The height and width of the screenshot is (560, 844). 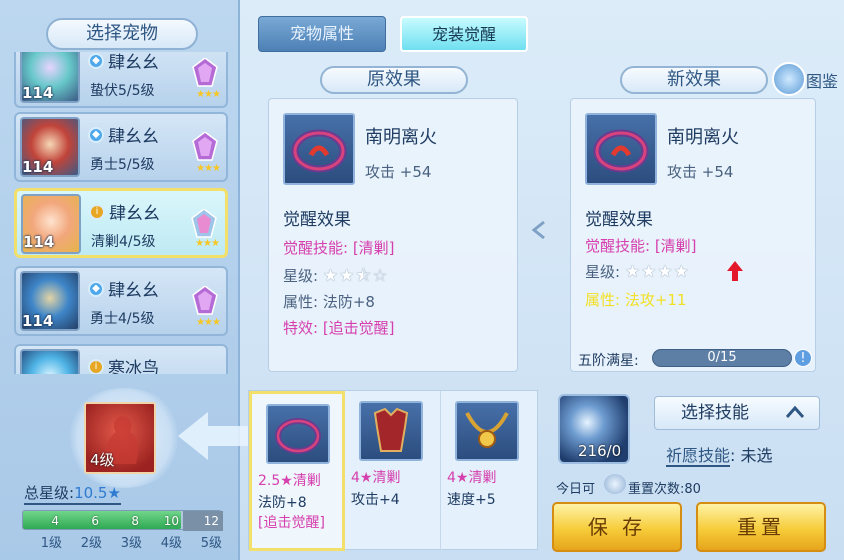 I want to click on info-icon: !, so click(x=803, y=358).